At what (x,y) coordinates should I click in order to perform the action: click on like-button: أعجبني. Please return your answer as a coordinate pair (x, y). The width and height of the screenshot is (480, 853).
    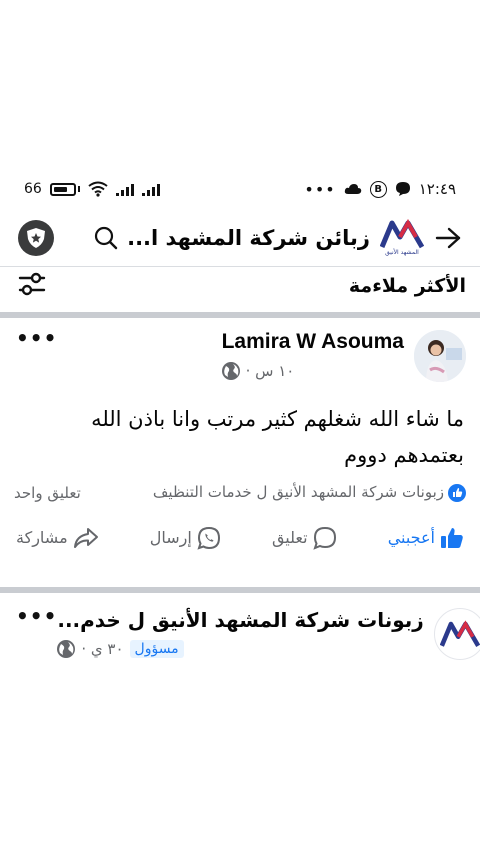
    Looking at the image, I should click on (426, 538).